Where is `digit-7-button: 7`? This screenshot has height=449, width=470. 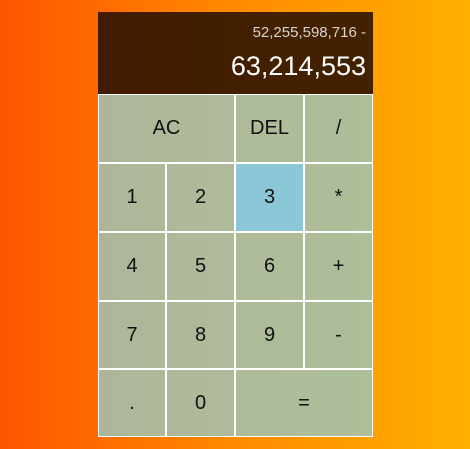 digit-7-button: 7 is located at coordinates (132, 335).